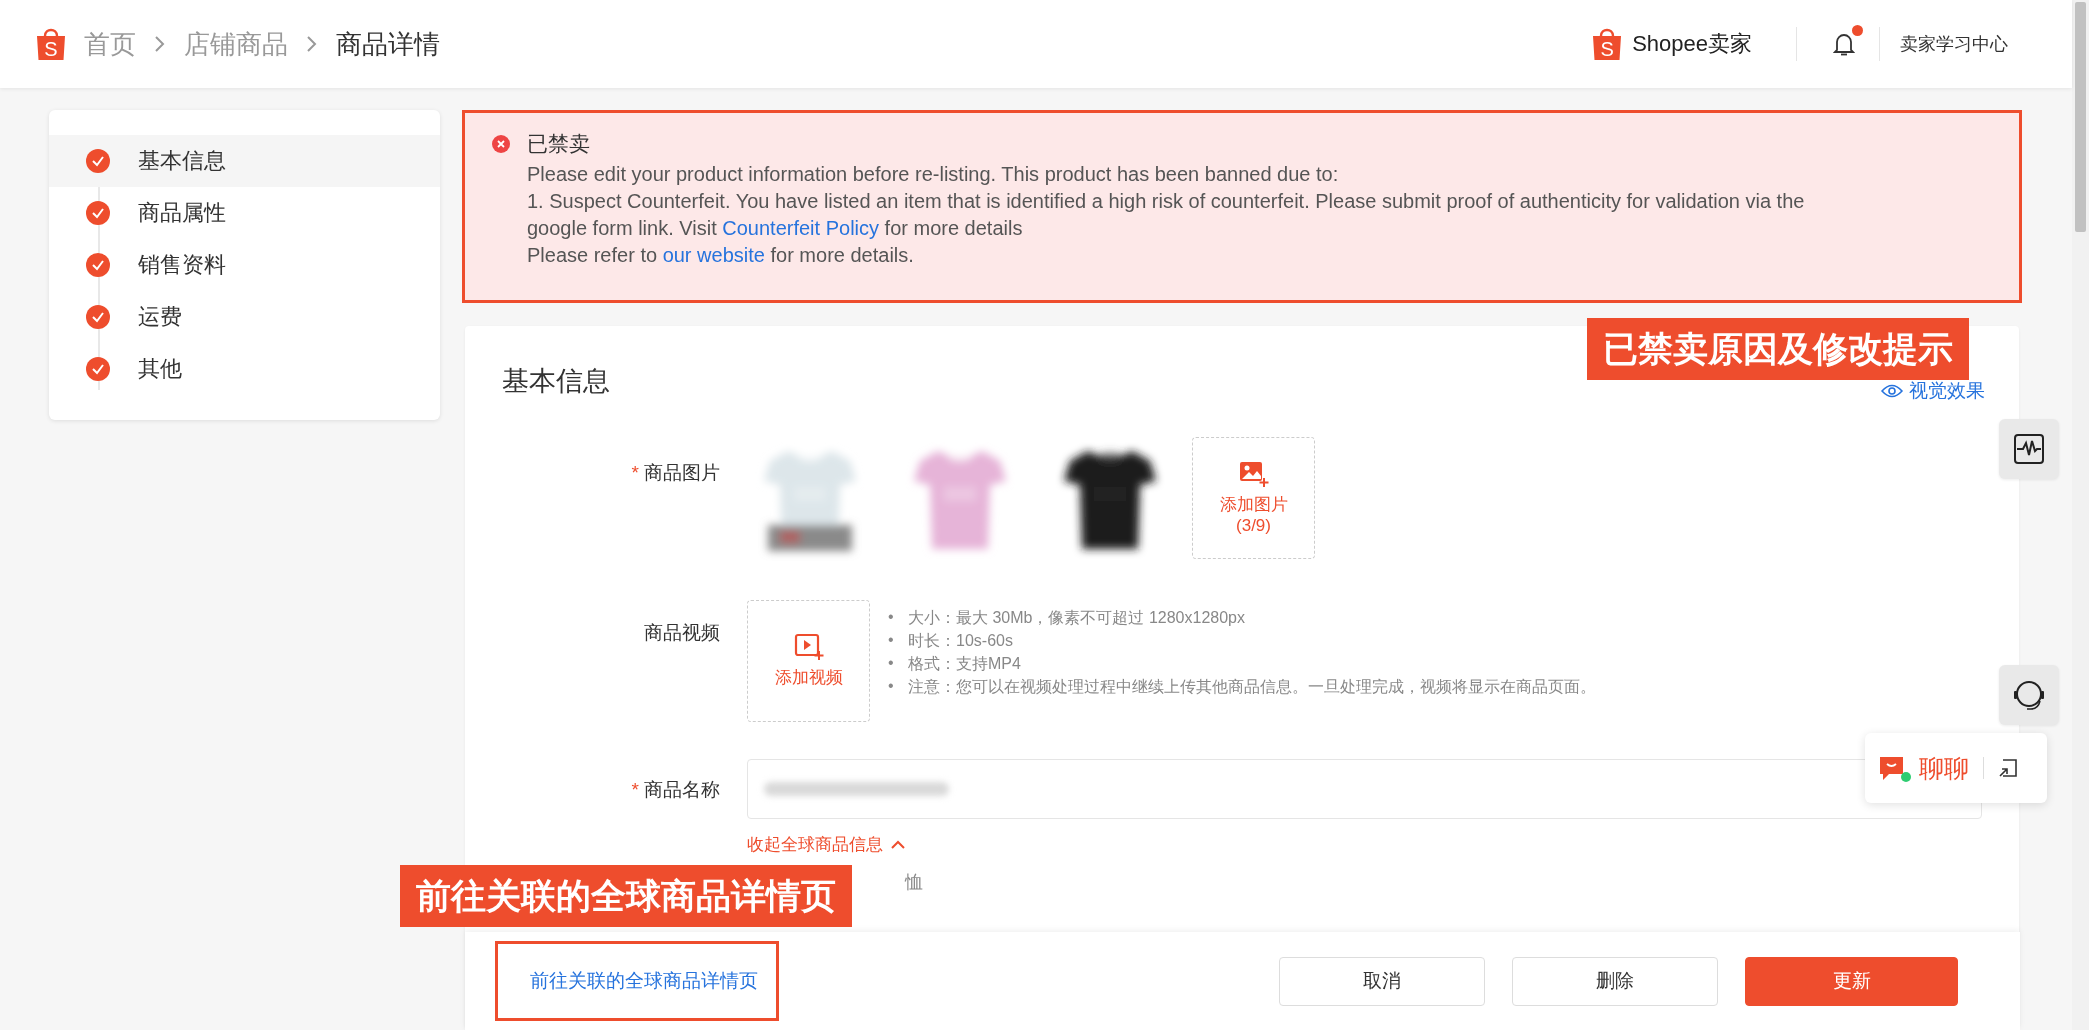  I want to click on add-video-icon, so click(808, 647).